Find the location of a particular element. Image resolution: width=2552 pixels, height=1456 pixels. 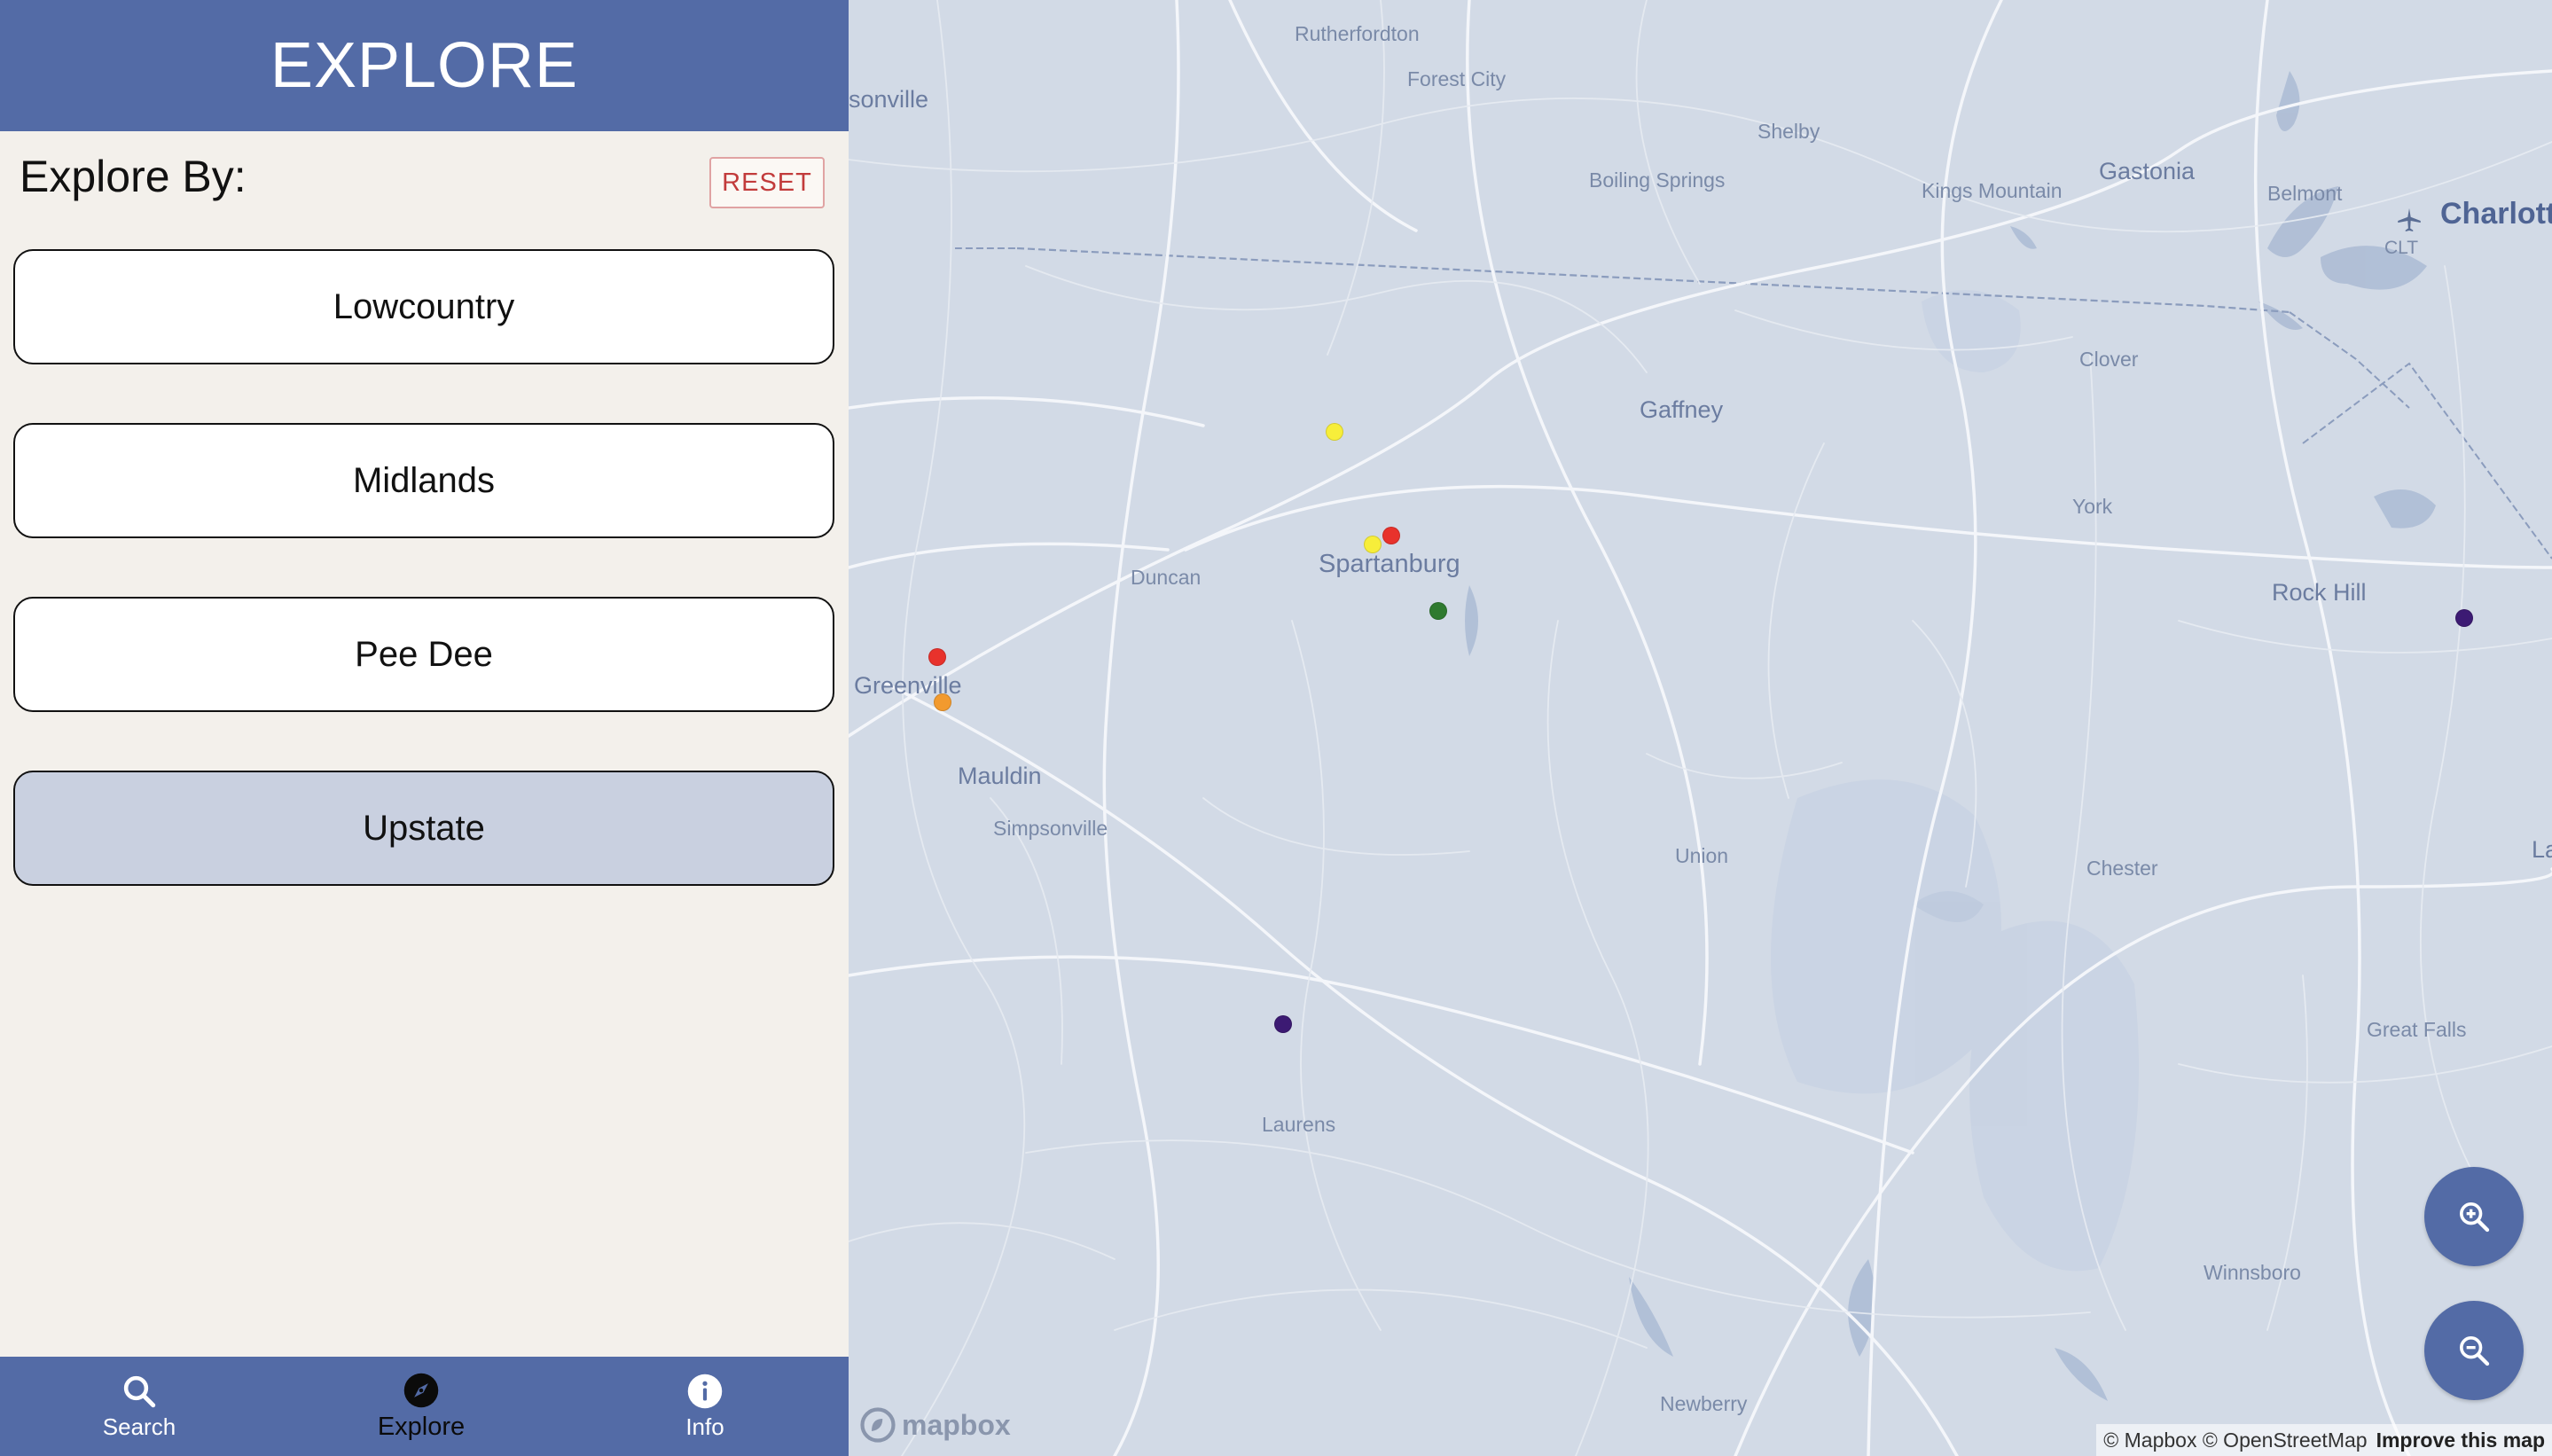

nav-label: Explore is located at coordinates (421, 1426).